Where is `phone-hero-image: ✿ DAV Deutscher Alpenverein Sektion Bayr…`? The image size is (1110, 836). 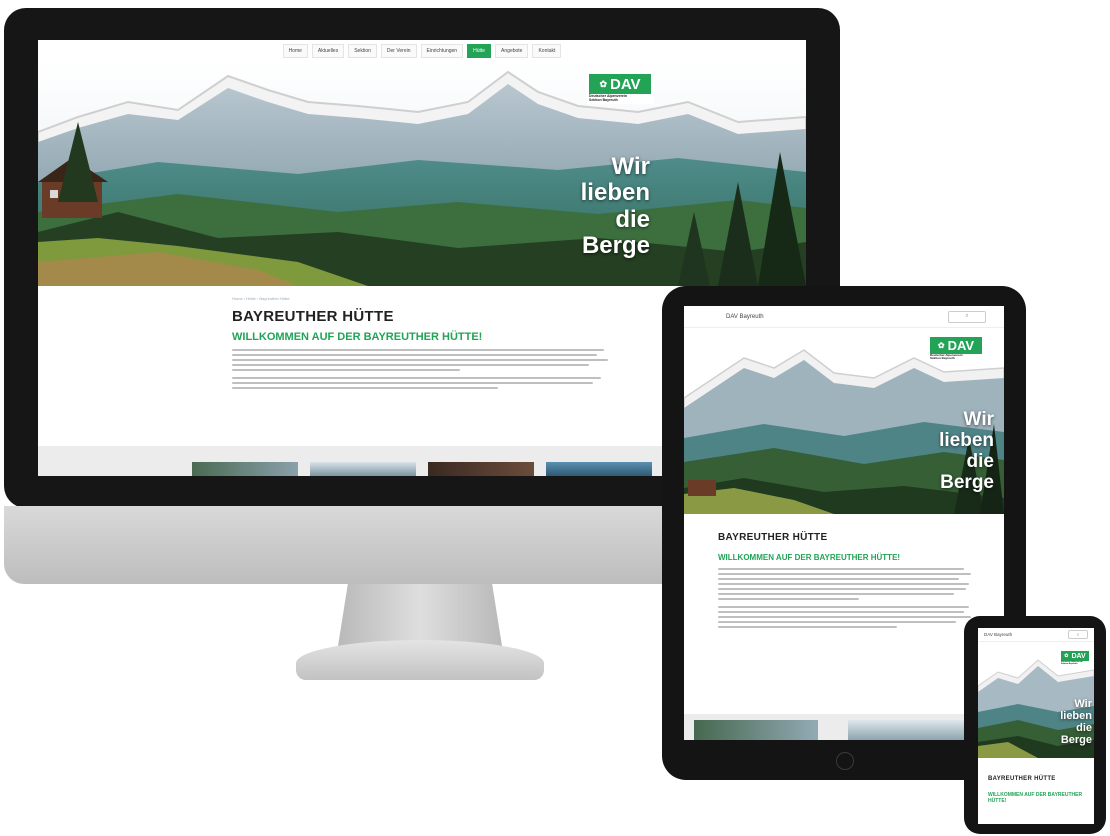 phone-hero-image: ✿ DAV Deutscher Alpenverein Sektion Bayr… is located at coordinates (1036, 700).